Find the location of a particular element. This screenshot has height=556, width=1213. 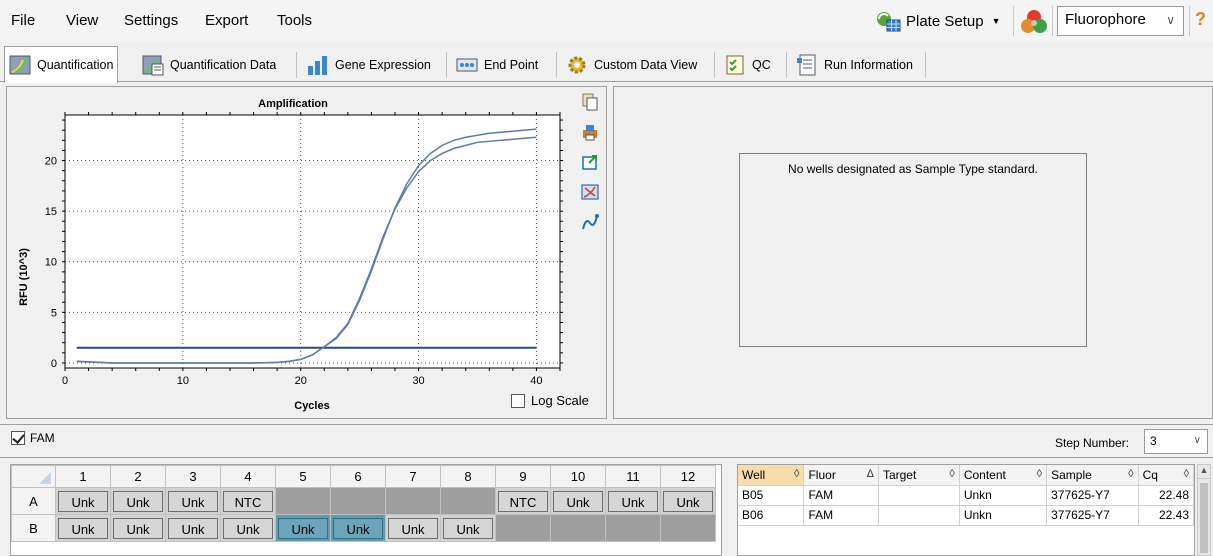

copy-icon is located at coordinates (590, 102).